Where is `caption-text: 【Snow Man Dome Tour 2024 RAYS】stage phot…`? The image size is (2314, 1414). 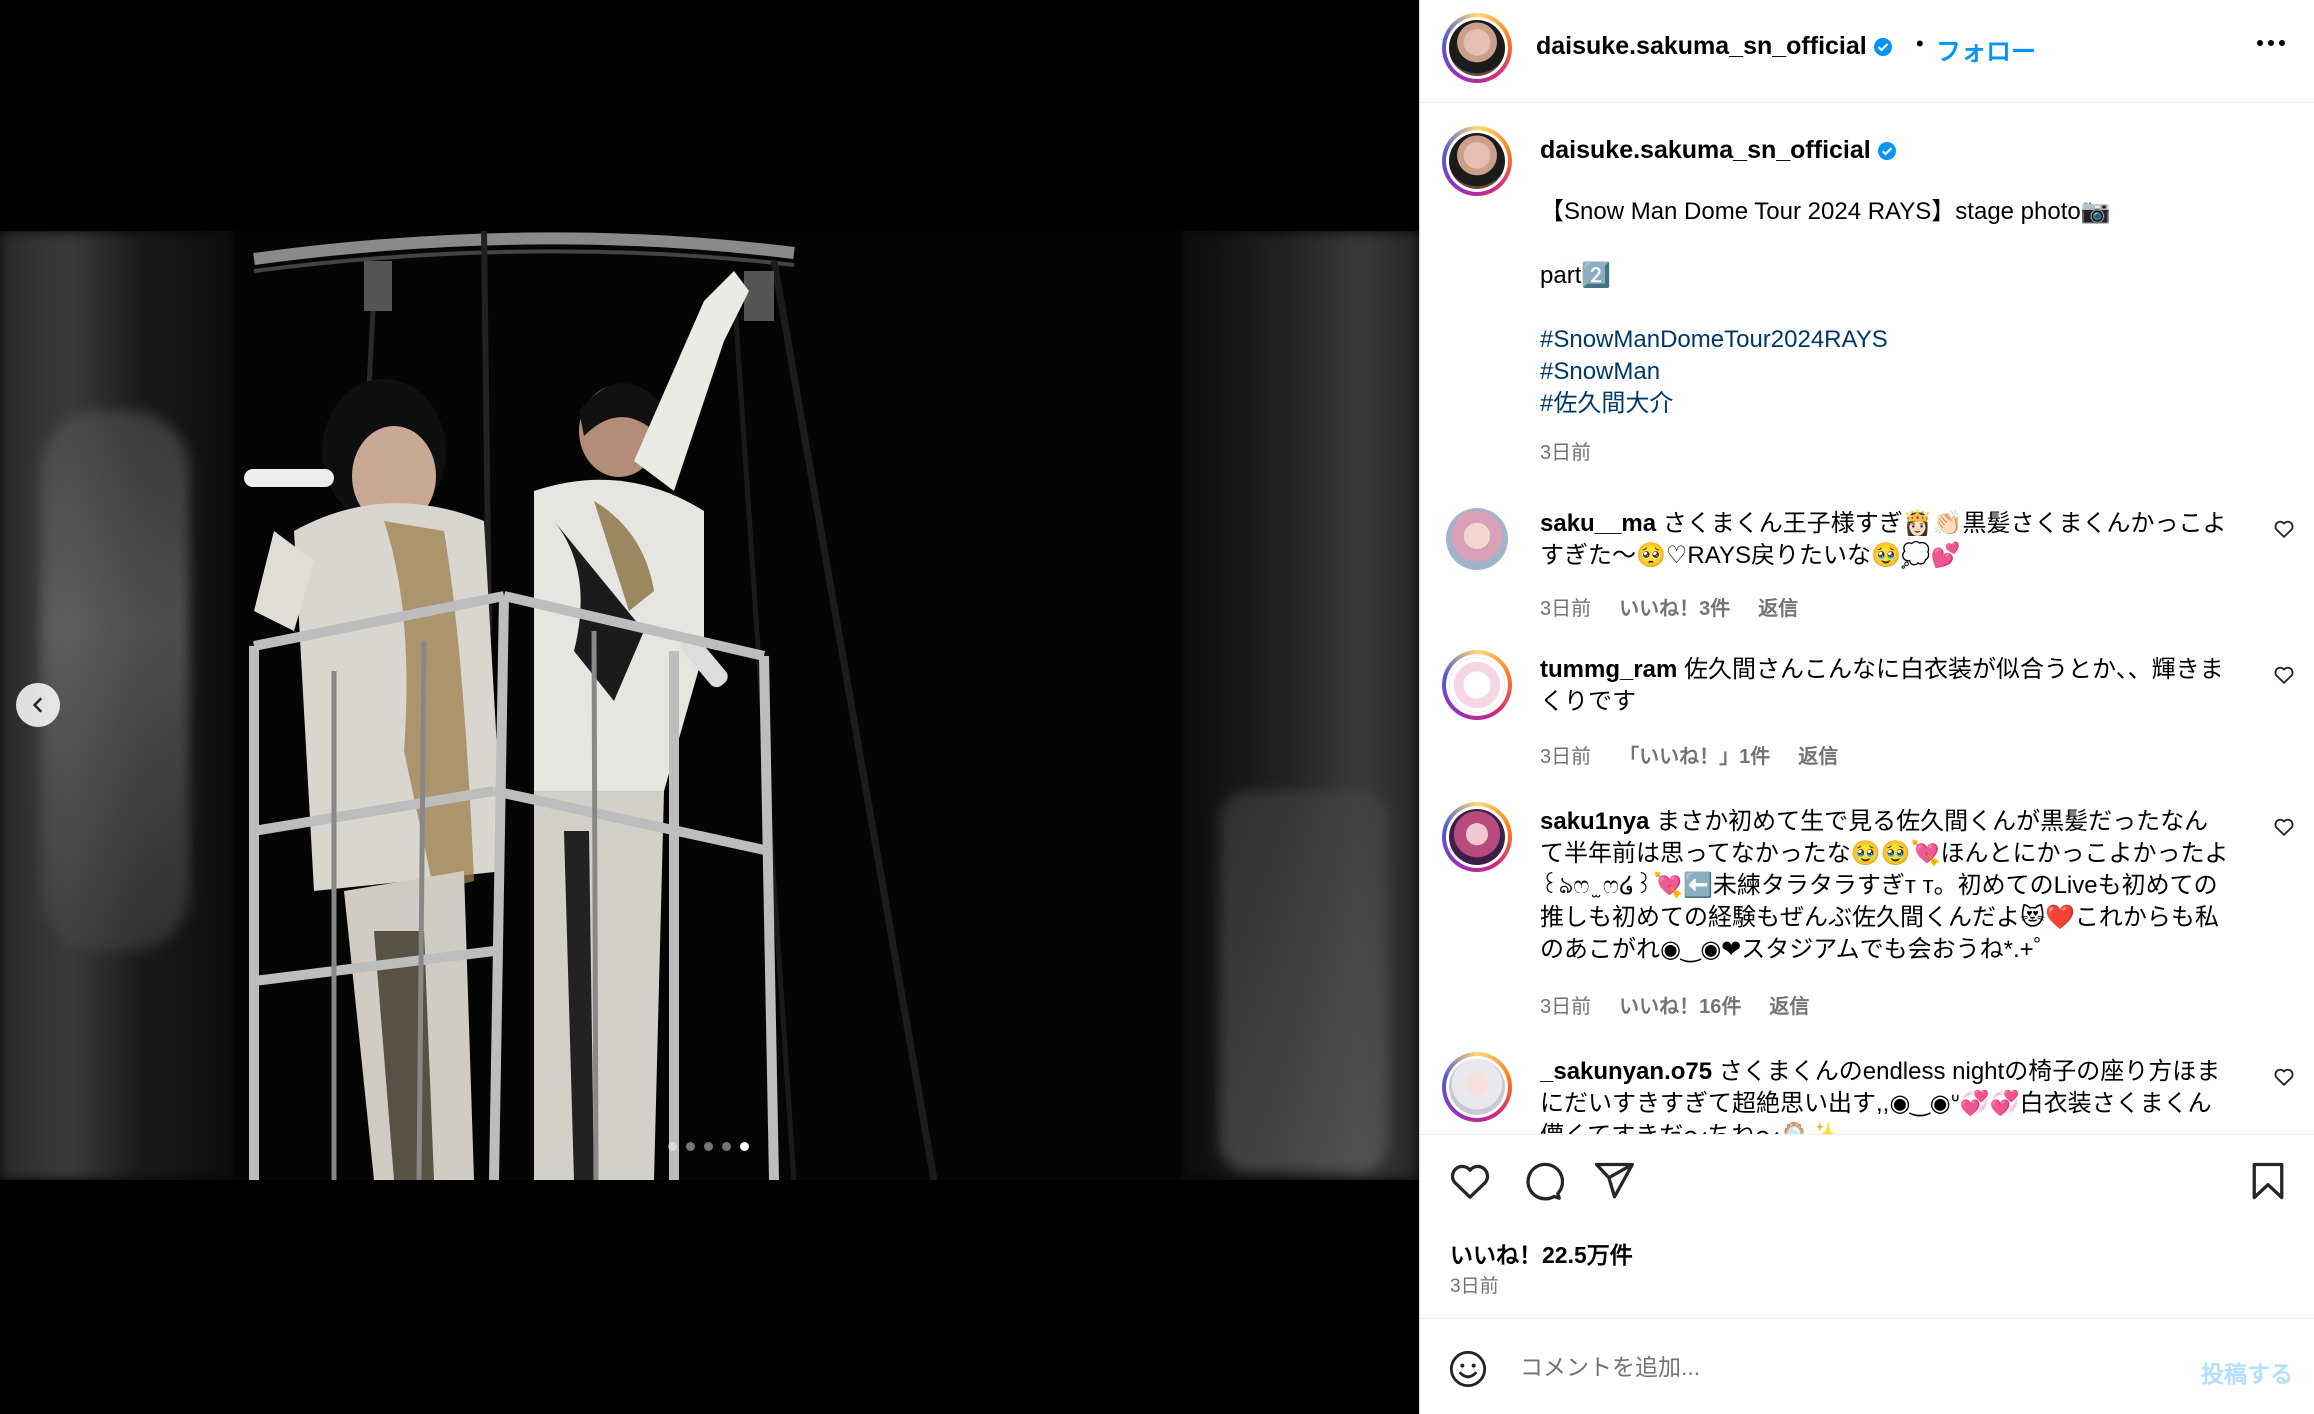 caption-text: 【Snow Man Dome Tour 2024 RAYS】stage phot… is located at coordinates (1900, 308).